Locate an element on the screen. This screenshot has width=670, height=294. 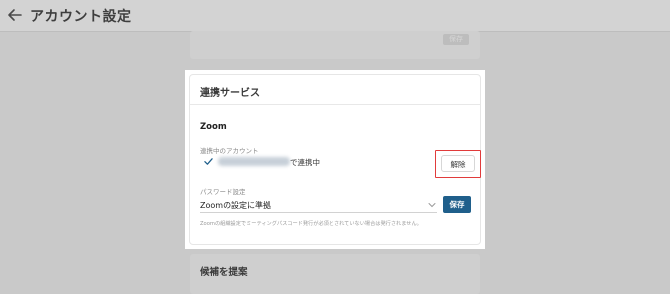
page-title: アカウント設定 is located at coordinates (81, 17).